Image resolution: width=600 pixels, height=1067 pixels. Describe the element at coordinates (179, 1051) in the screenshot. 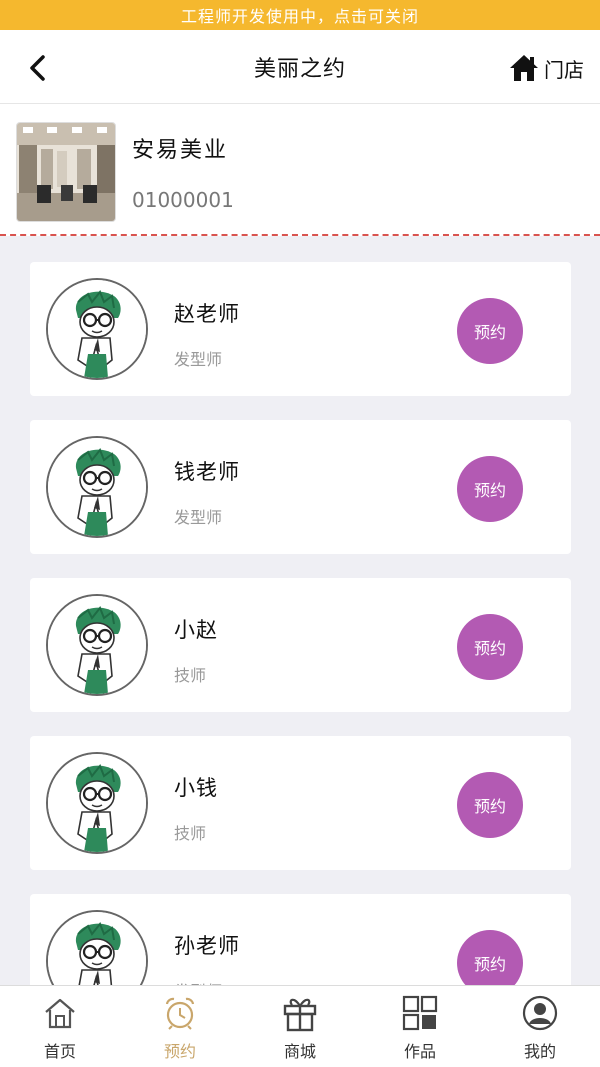

I see `tab-label: 预约` at that location.